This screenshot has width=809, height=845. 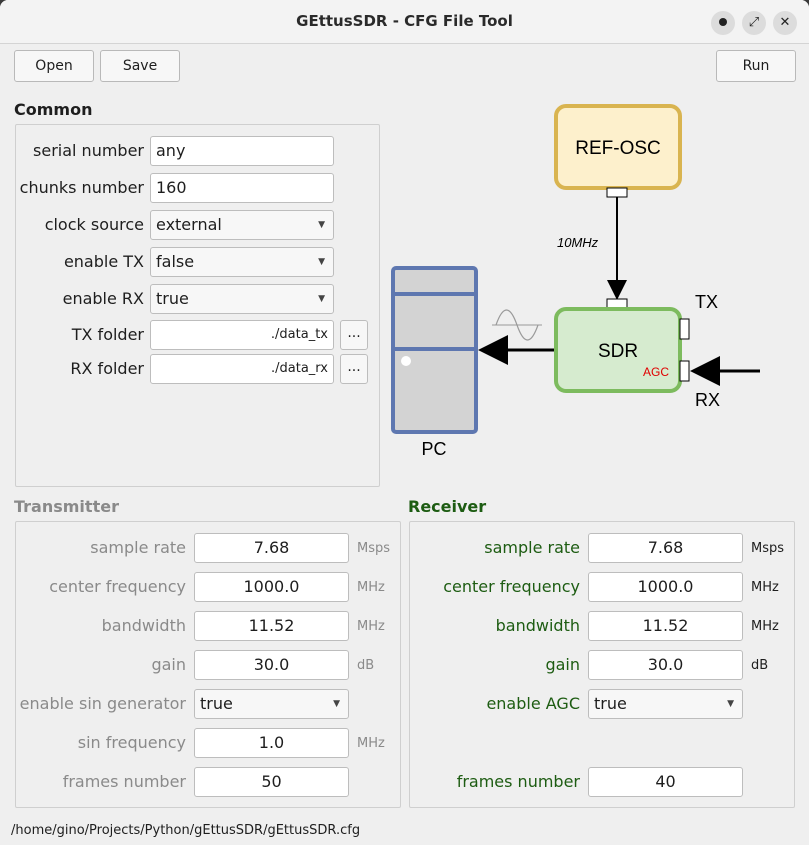 I want to click on rx-gain-unit: dB, so click(x=760, y=665).